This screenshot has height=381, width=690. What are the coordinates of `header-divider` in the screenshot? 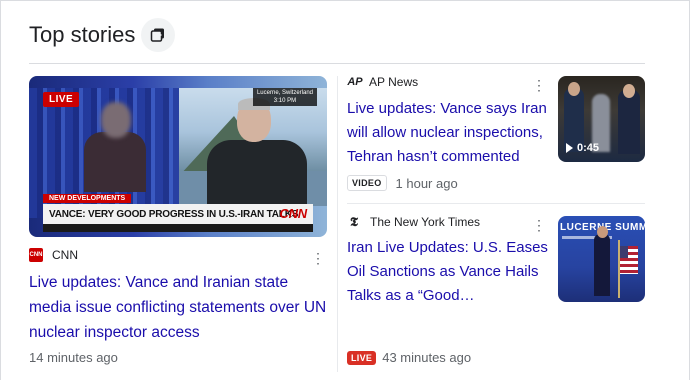 It's located at (337, 63).